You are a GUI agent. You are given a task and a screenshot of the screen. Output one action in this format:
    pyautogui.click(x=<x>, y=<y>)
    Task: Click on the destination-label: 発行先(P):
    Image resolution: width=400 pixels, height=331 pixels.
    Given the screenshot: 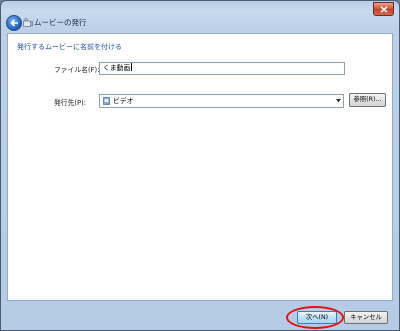 What is the action you would take?
    pyautogui.click(x=70, y=103)
    